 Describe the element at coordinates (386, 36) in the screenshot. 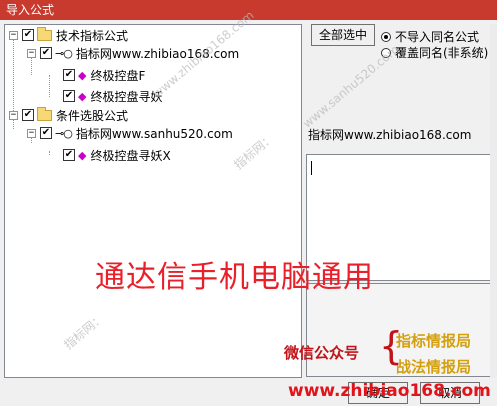

I see `radio-selected` at that location.